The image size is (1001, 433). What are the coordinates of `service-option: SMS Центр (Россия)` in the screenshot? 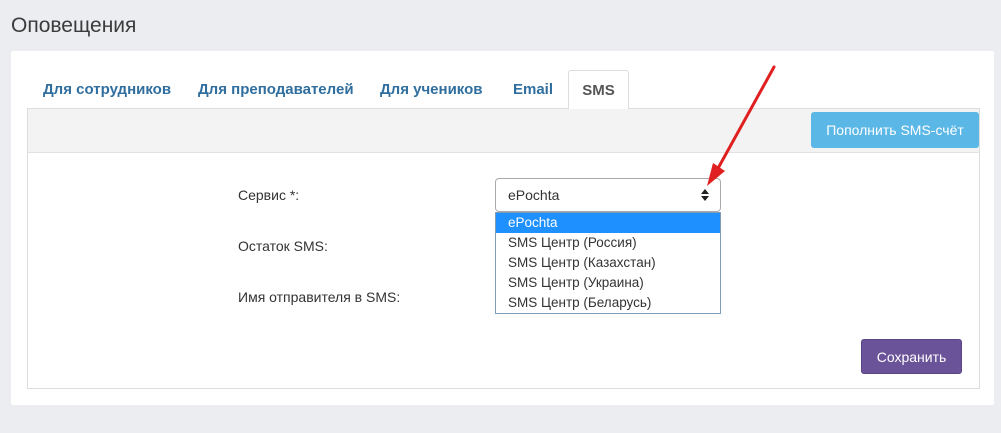 It's located at (608, 243).